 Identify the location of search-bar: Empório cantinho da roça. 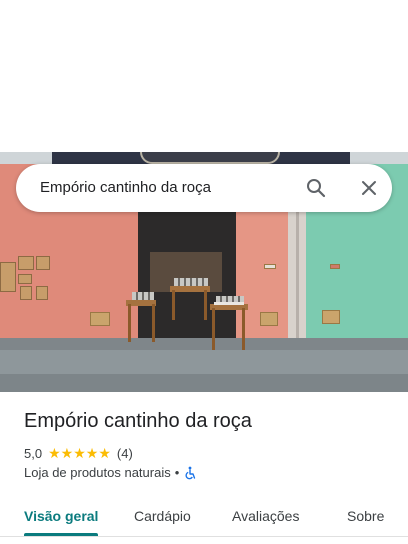
(204, 188).